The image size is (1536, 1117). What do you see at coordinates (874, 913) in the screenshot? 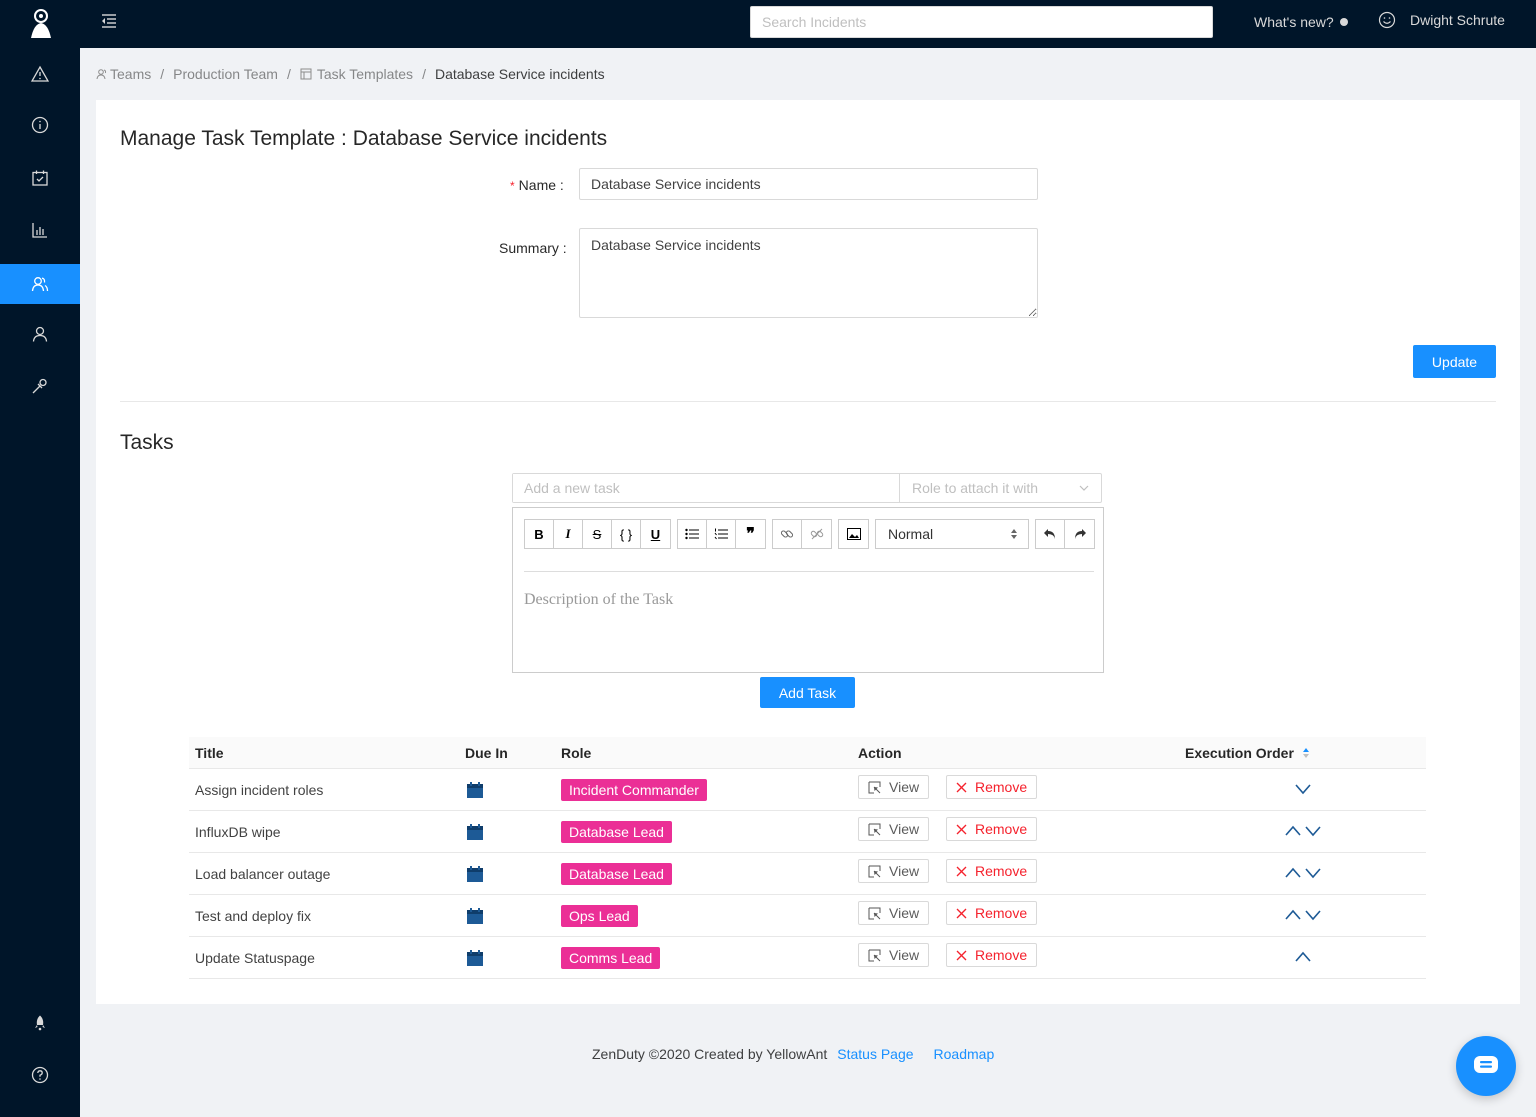
I see `view-icon` at bounding box center [874, 913].